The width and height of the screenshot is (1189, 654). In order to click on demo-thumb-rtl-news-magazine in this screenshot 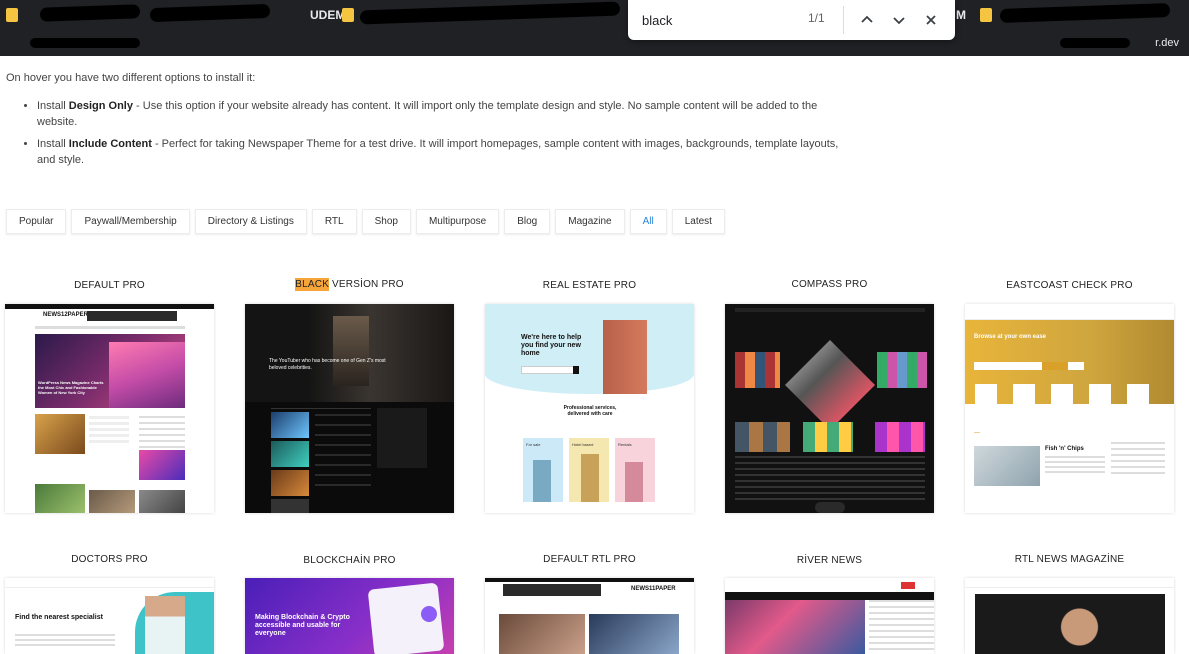, I will do `click(1069, 616)`.